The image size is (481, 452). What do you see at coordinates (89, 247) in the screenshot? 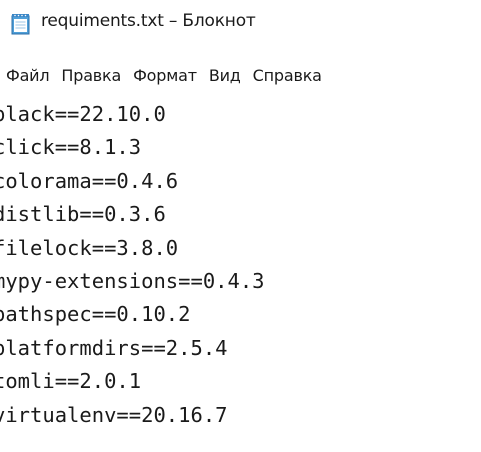
I see `text-line: filelock==3.8.0` at bounding box center [89, 247].